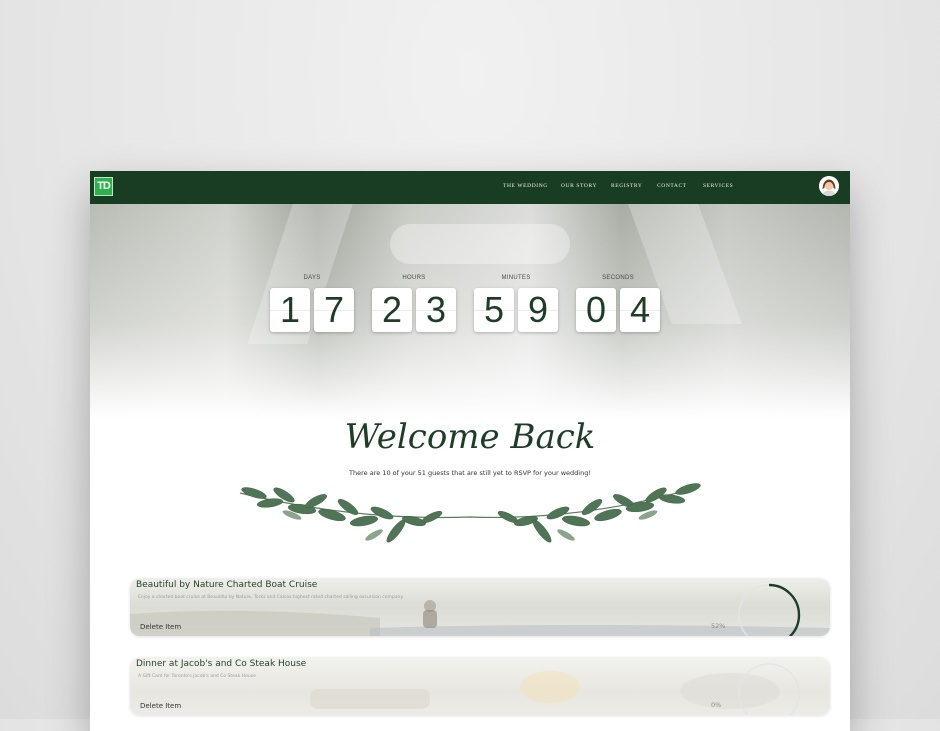  I want to click on card-title: Beautiful by Nature Charted Boat Cruise, so click(227, 585).